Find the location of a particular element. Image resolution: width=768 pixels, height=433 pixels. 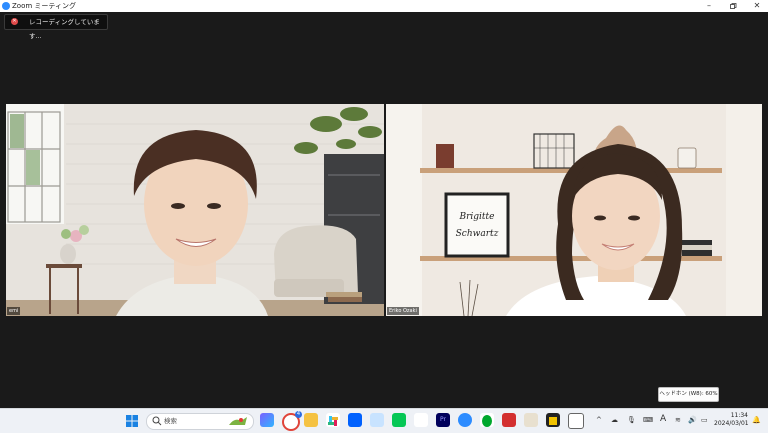

chrome-icon: 4 is located at coordinates (292, 421).